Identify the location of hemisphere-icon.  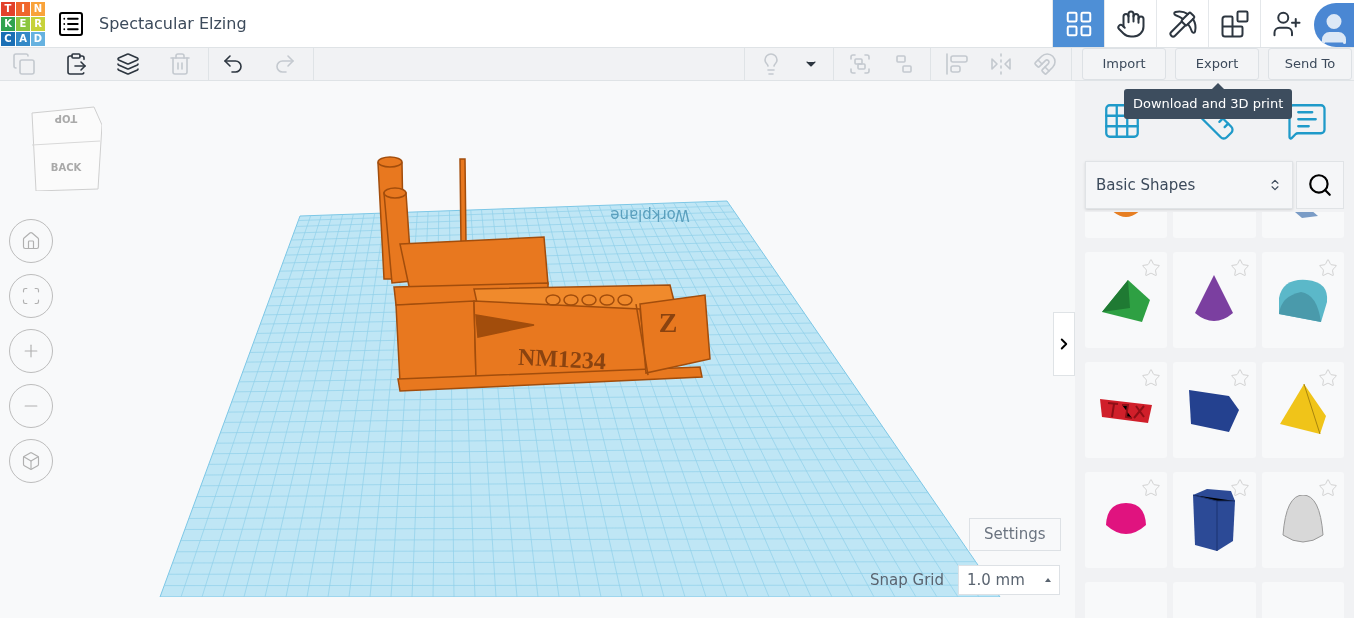
(1126, 520).